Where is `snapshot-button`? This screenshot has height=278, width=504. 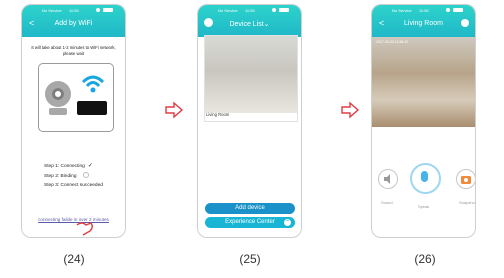
snapshot-button is located at coordinates (465, 179).